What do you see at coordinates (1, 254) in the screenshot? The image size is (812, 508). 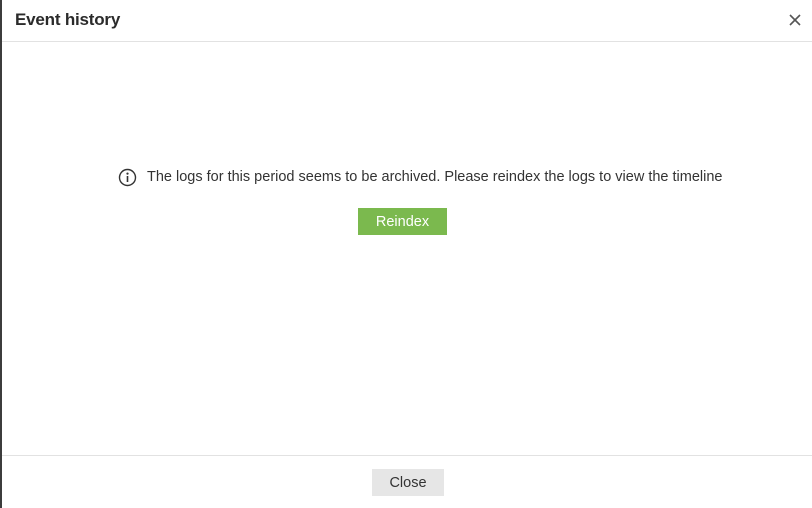 I see `window-edge` at bounding box center [1, 254].